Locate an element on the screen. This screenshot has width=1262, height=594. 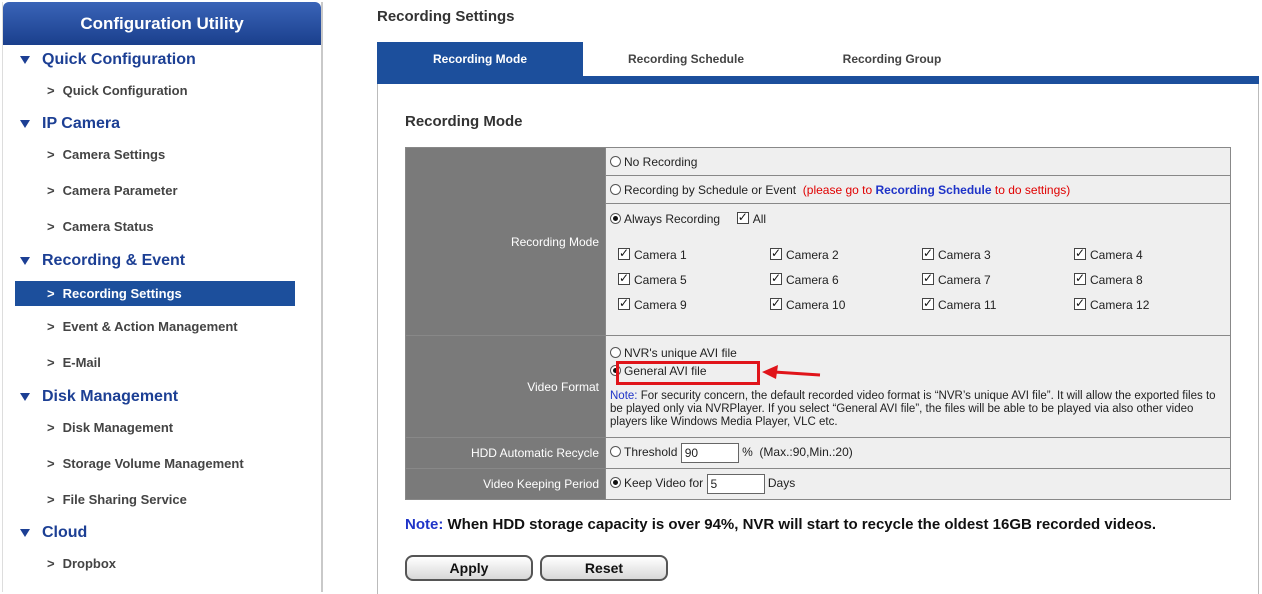
schedule-hint-prefix: (please go to is located at coordinates (839, 189).